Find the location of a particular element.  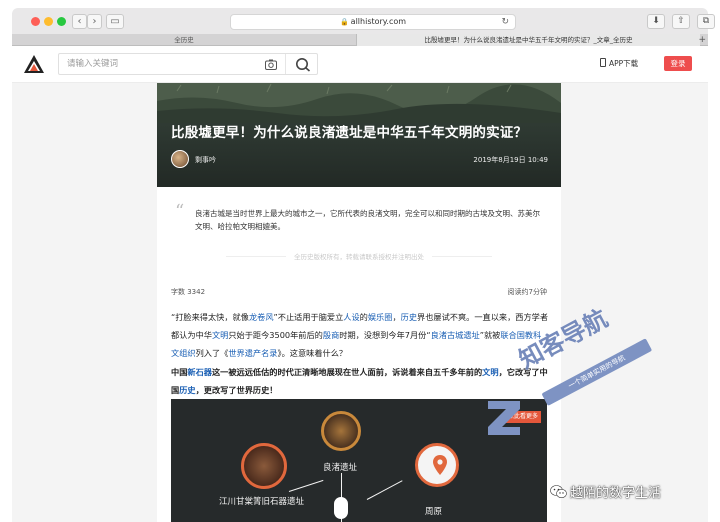

link-civilization-2: 文明 is located at coordinates (490, 372).